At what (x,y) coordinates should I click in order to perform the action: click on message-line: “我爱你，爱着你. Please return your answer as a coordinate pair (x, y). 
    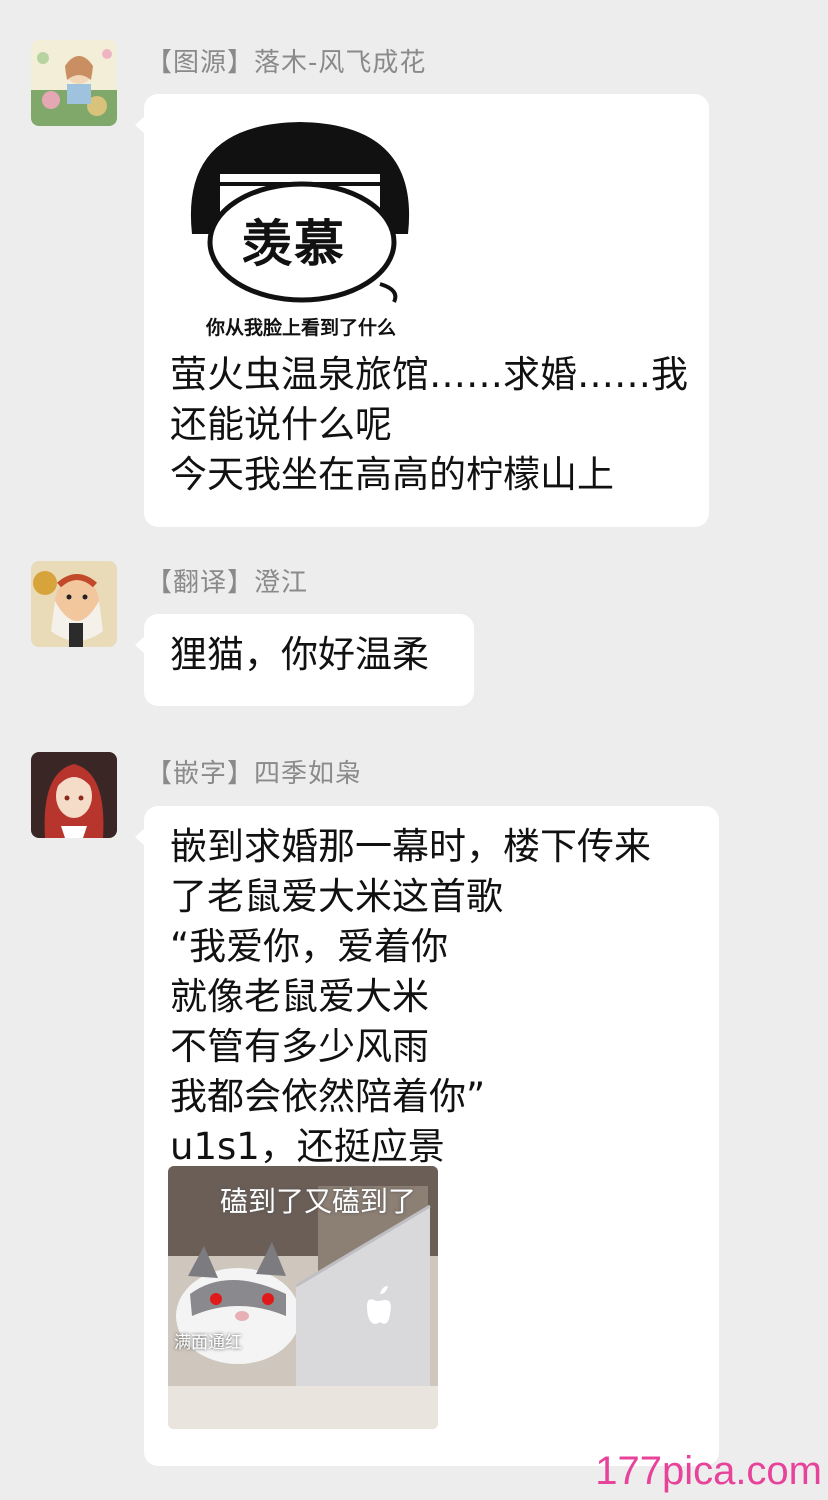
    Looking at the image, I should click on (309, 946).